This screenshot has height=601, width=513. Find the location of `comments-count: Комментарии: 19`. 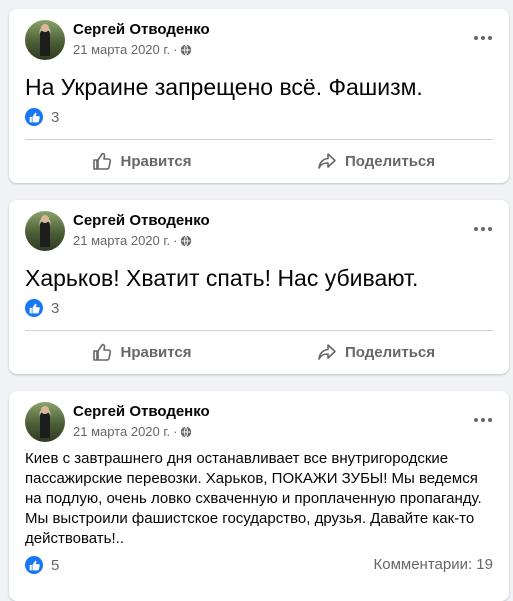

comments-count: Комментарии: 19 is located at coordinates (434, 564).